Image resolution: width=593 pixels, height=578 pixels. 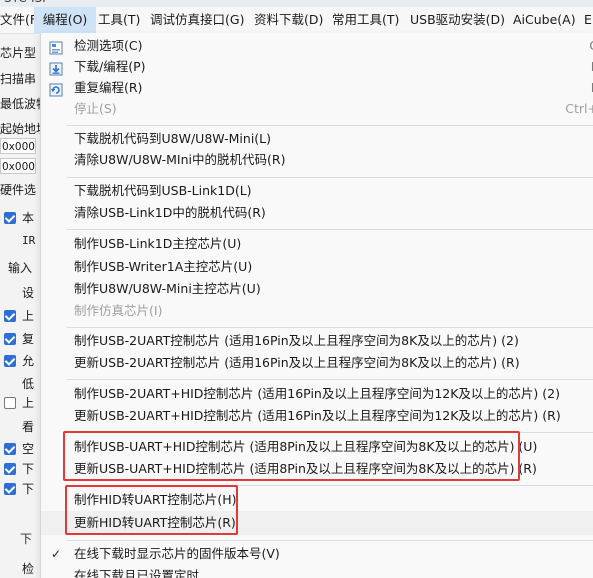 What do you see at coordinates (65, 20) in the screenshot?
I see `menu-program: 编程(O)` at bounding box center [65, 20].